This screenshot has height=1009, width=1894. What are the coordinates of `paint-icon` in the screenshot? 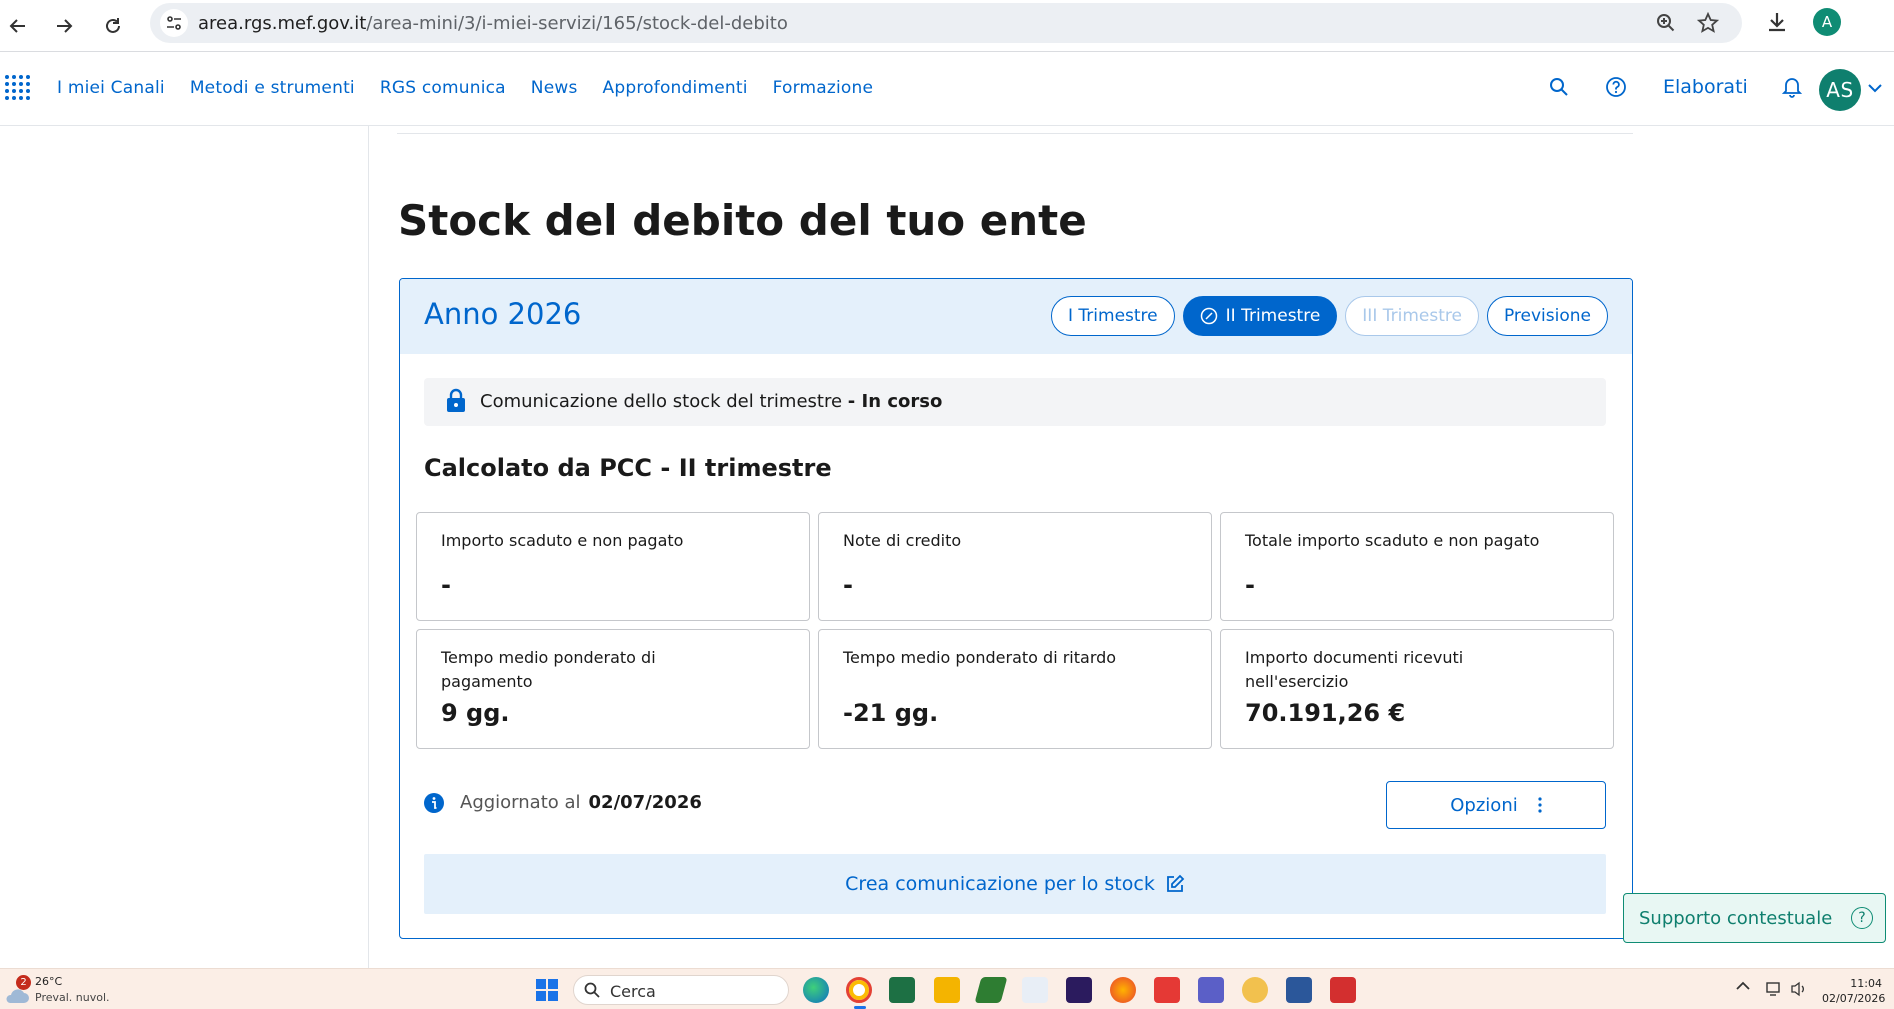 It's located at (1035, 990).